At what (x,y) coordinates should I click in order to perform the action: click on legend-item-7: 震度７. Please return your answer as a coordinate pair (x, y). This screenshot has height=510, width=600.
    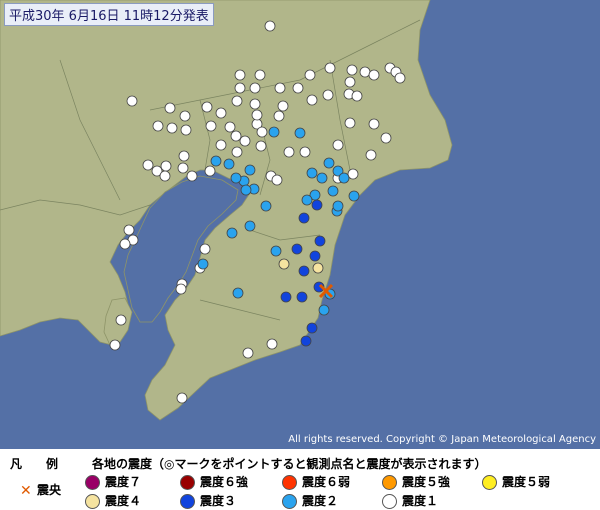
    Looking at the image, I should click on (113, 482).